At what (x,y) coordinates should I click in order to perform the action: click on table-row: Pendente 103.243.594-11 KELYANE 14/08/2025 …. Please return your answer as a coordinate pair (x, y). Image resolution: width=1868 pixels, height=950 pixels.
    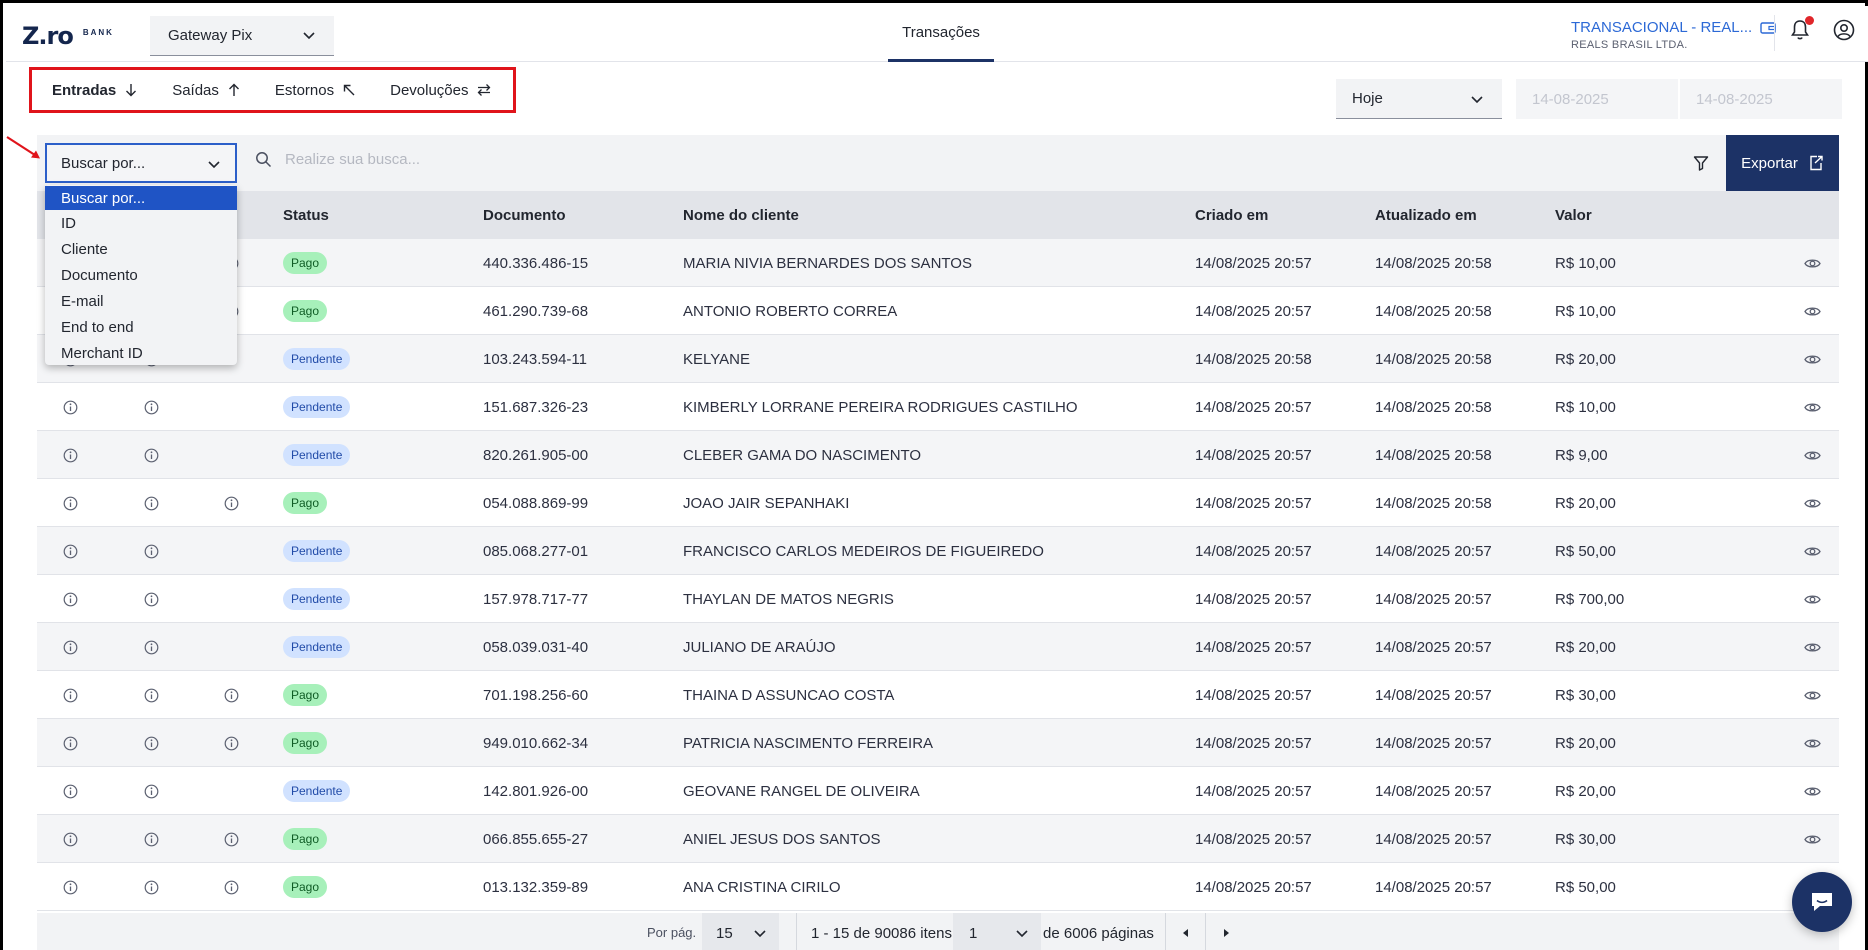
    Looking at the image, I should click on (938, 359).